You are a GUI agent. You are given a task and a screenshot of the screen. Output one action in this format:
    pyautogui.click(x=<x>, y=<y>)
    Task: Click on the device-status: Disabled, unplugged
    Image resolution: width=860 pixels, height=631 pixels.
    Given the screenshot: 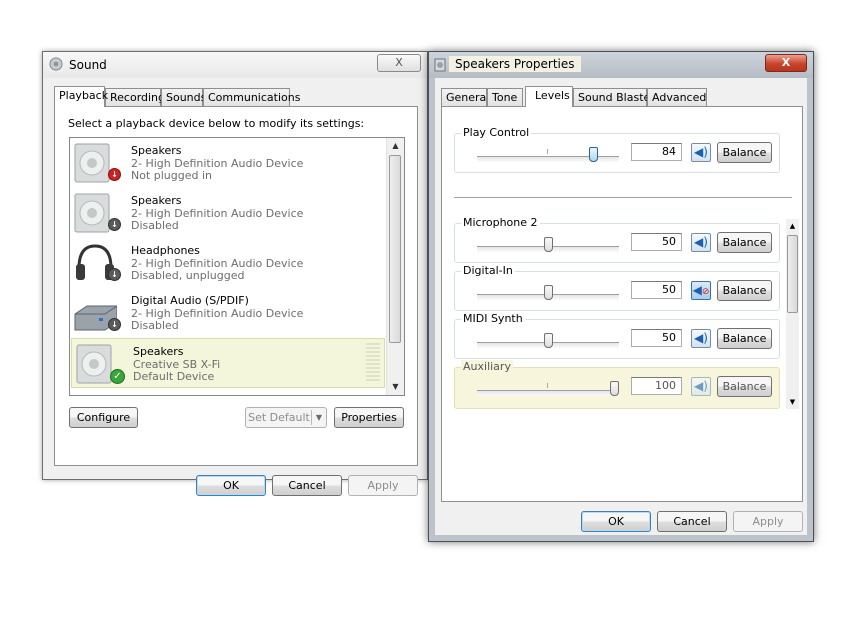 What is the action you would take?
    pyautogui.click(x=188, y=275)
    